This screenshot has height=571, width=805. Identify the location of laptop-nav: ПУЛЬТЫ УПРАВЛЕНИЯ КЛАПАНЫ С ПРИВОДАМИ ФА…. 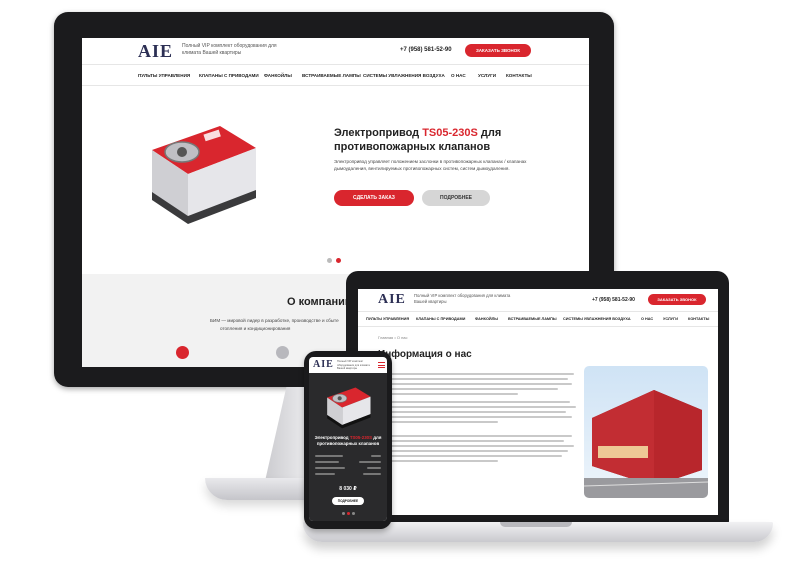
(538, 319).